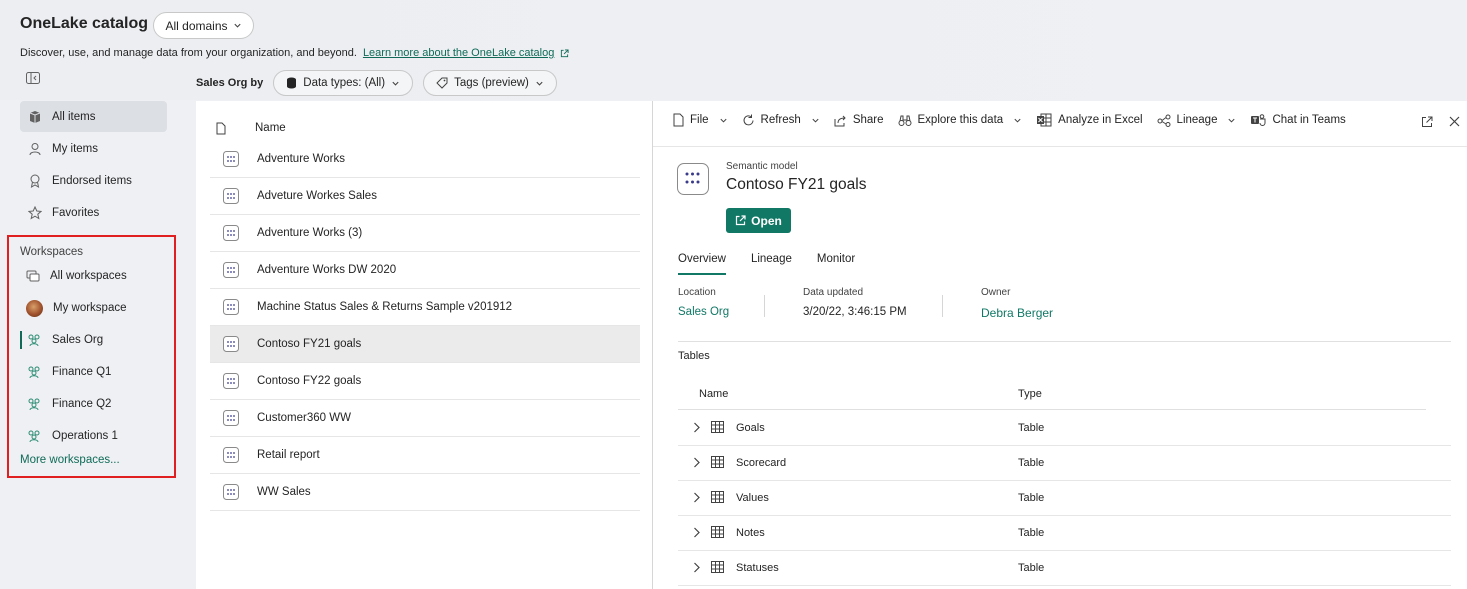  I want to click on list-item: Adventure Works DW 2020, so click(425, 270).